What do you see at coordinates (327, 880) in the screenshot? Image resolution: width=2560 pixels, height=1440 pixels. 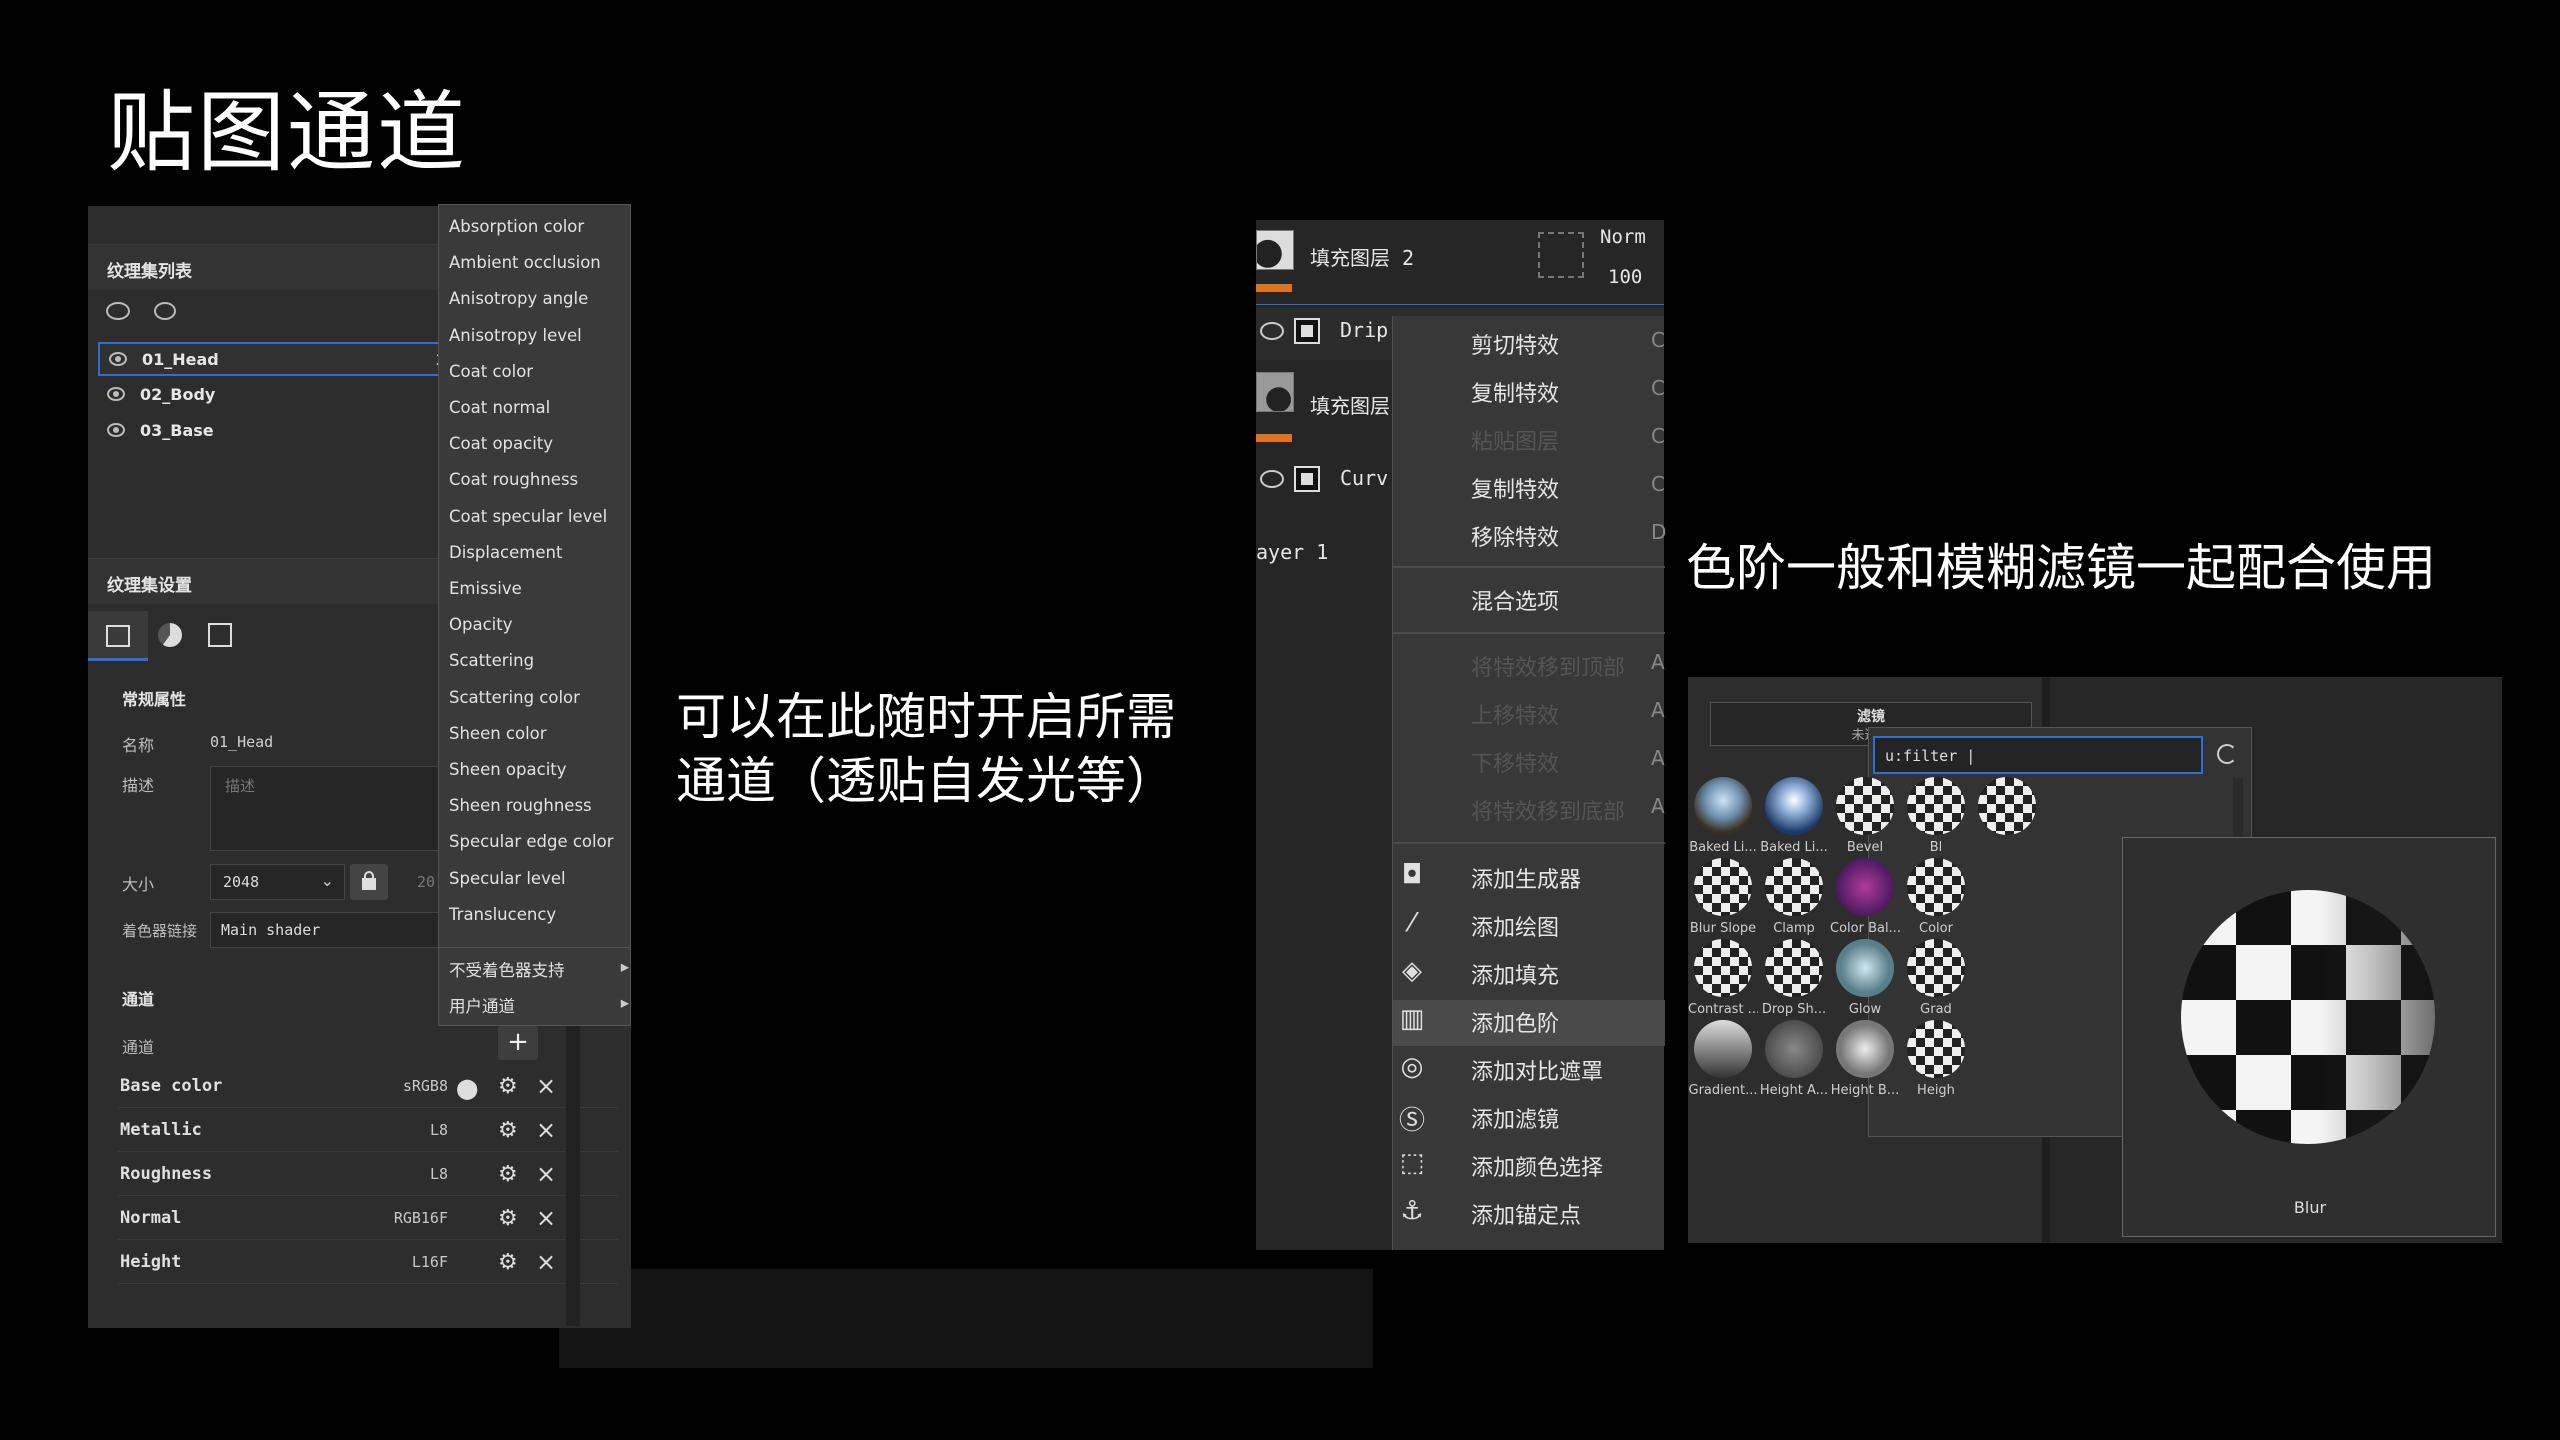 I see `chevron-down-icon: ⌄` at bounding box center [327, 880].